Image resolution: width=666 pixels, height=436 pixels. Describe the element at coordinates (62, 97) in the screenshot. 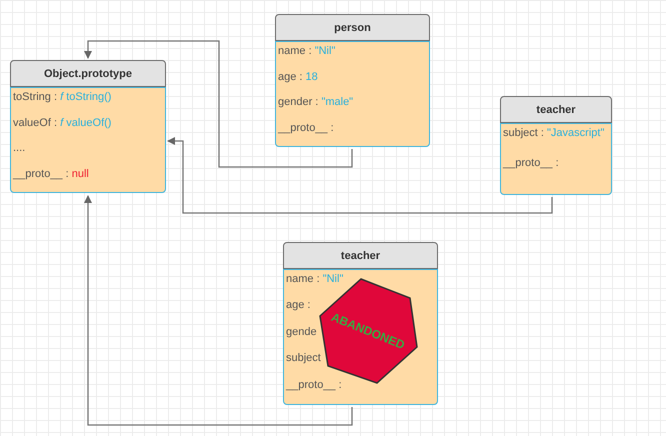

I see `field-text: toString : f toString()` at that location.